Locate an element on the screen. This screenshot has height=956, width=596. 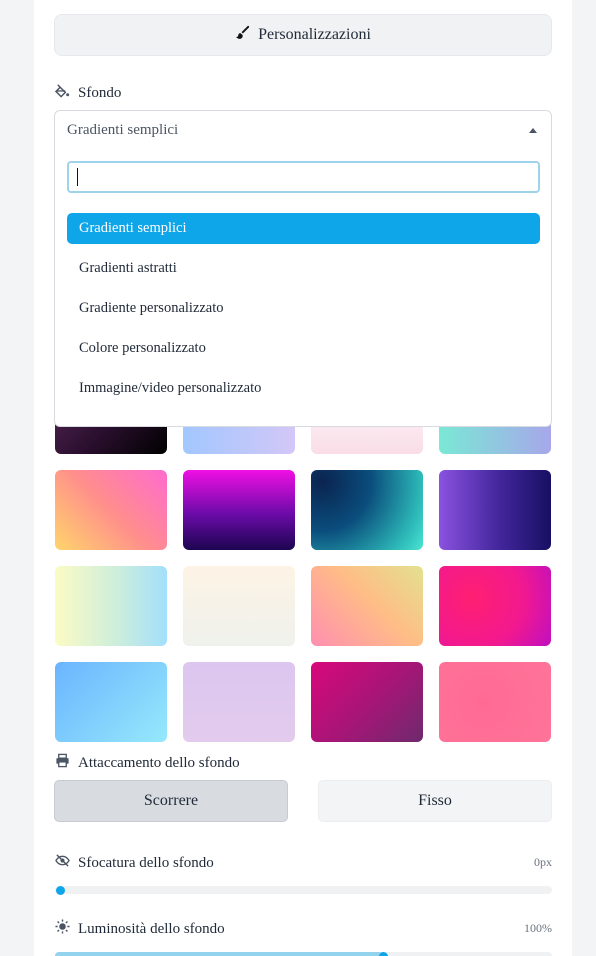
customizations-label: Personalizzazioni is located at coordinates (314, 34).